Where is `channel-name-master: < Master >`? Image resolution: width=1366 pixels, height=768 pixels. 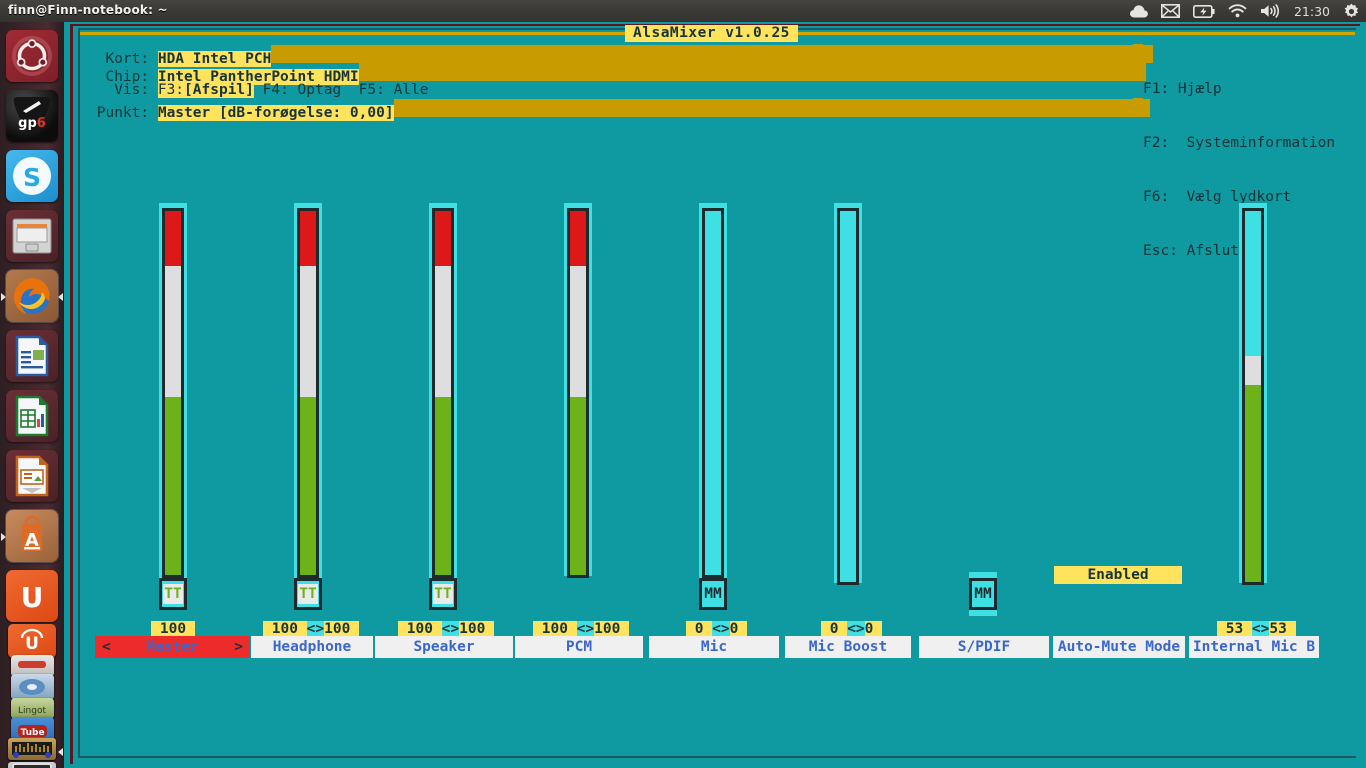 channel-name-master: < Master > is located at coordinates (172, 647).